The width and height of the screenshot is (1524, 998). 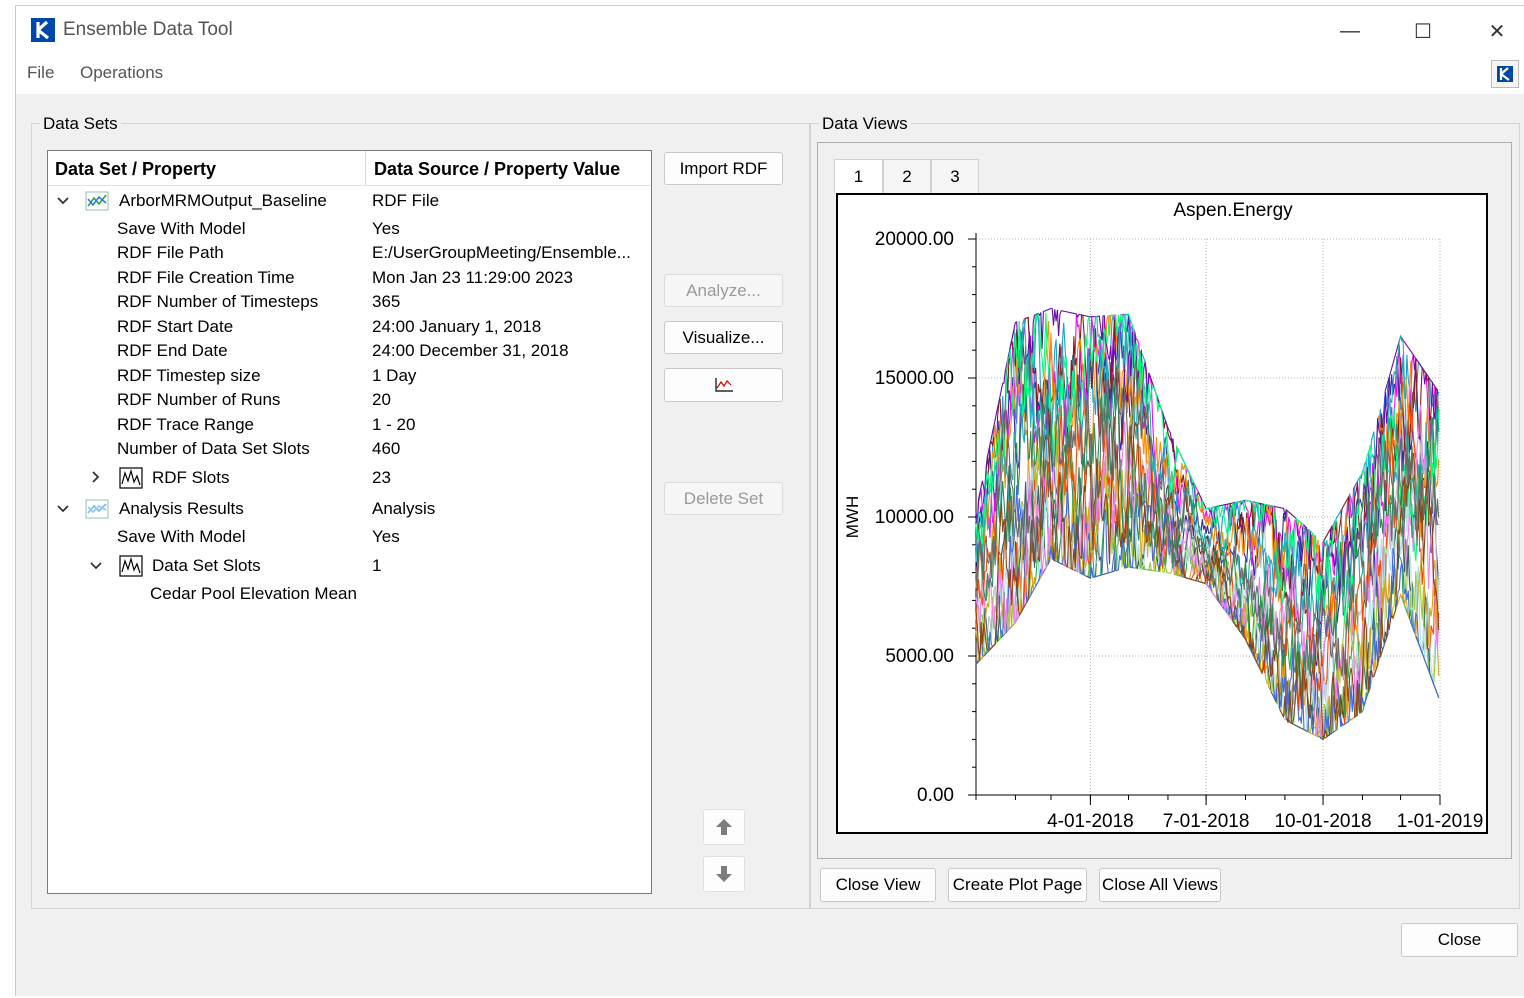 I want to click on minimize-button: —, so click(x=1350, y=31).